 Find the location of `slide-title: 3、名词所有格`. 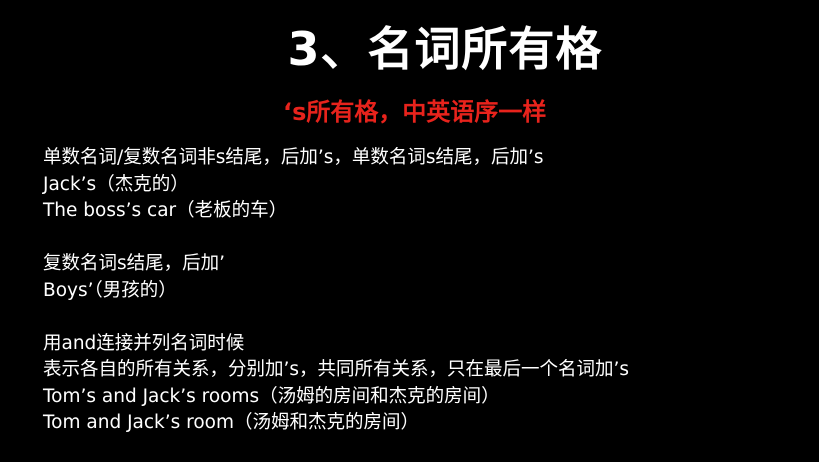

slide-title: 3、名词所有格 is located at coordinates (445, 49).